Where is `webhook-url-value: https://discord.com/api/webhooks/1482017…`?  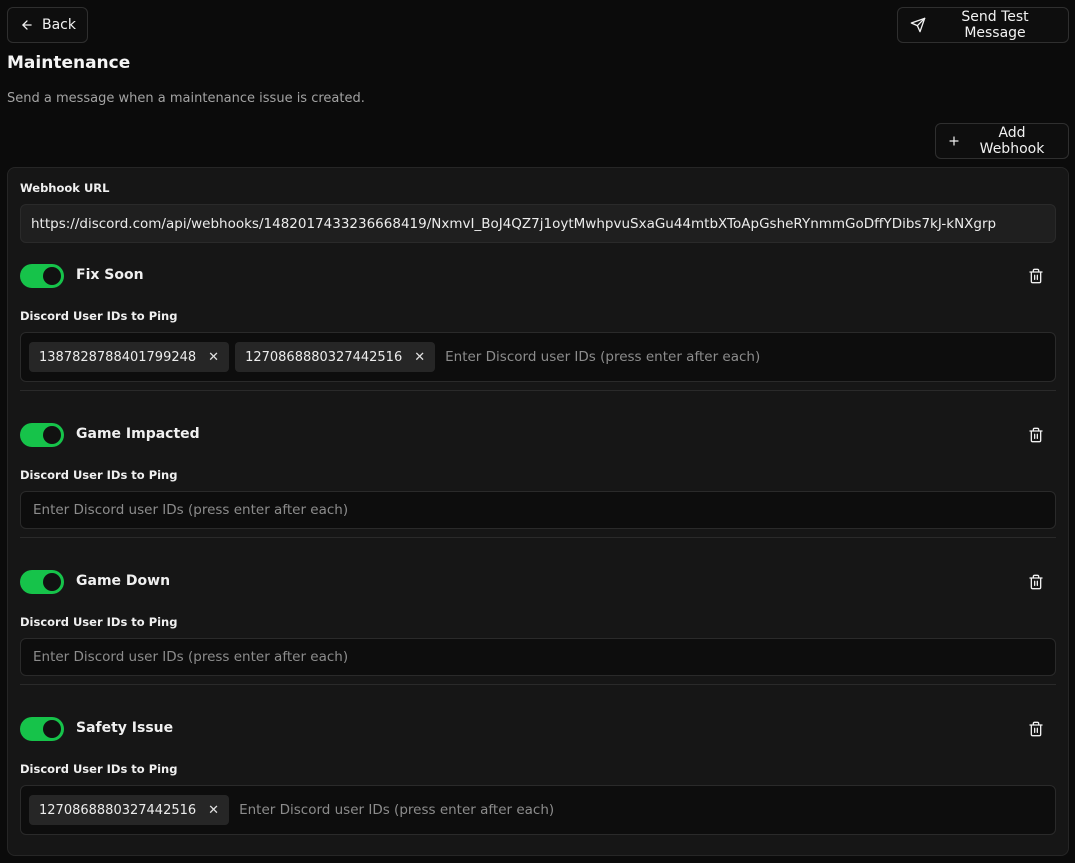
webhook-url-value: https://discord.com/api/webhooks/1482017… is located at coordinates (514, 223).